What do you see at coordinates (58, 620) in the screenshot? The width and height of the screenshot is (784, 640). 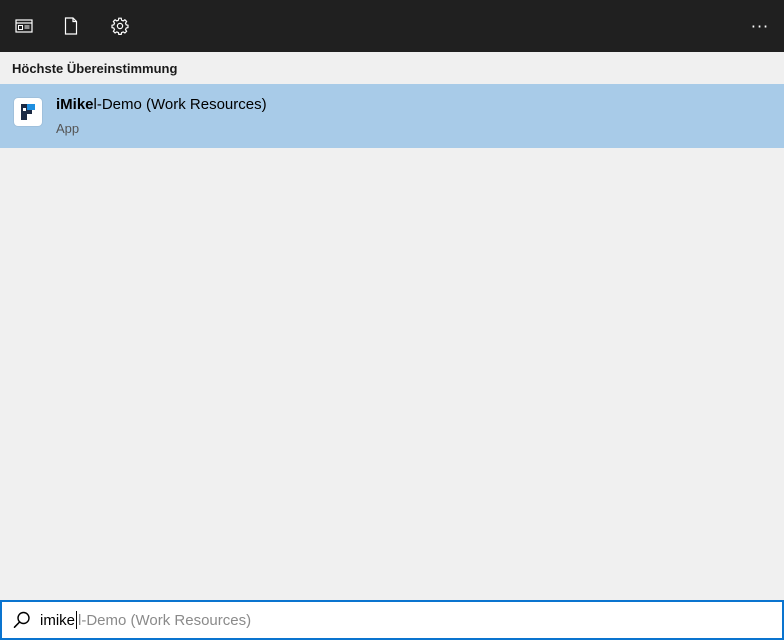 I see `search-query: imike` at bounding box center [58, 620].